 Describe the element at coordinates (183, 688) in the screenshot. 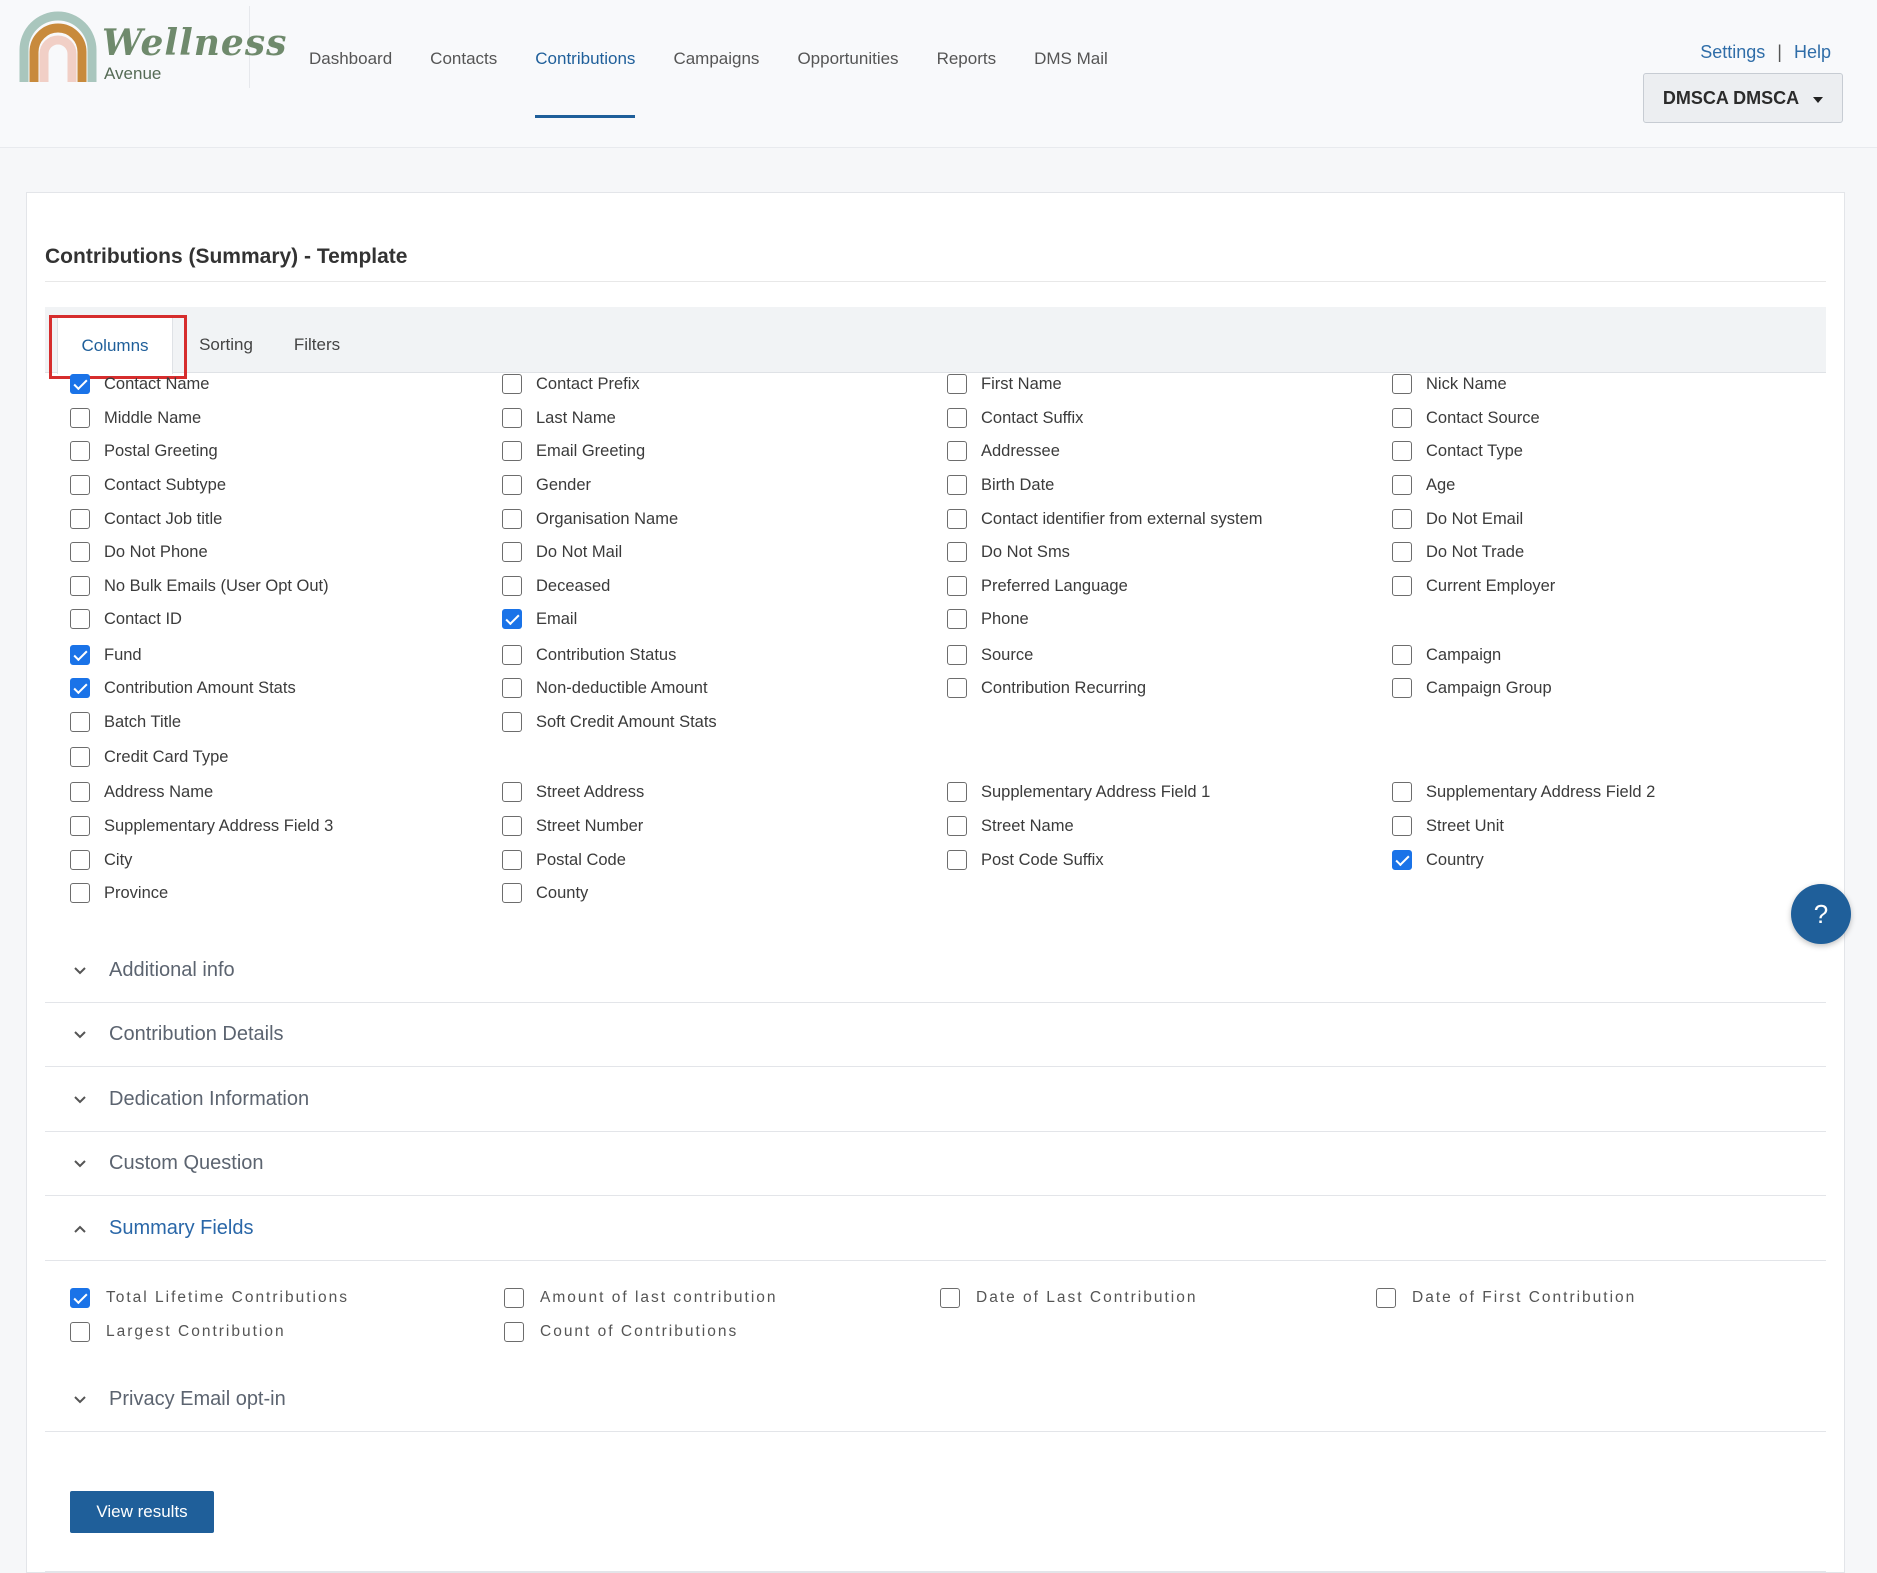

I see `checkbox-contribution-amount-stats: Contribution Amount Stats` at that location.